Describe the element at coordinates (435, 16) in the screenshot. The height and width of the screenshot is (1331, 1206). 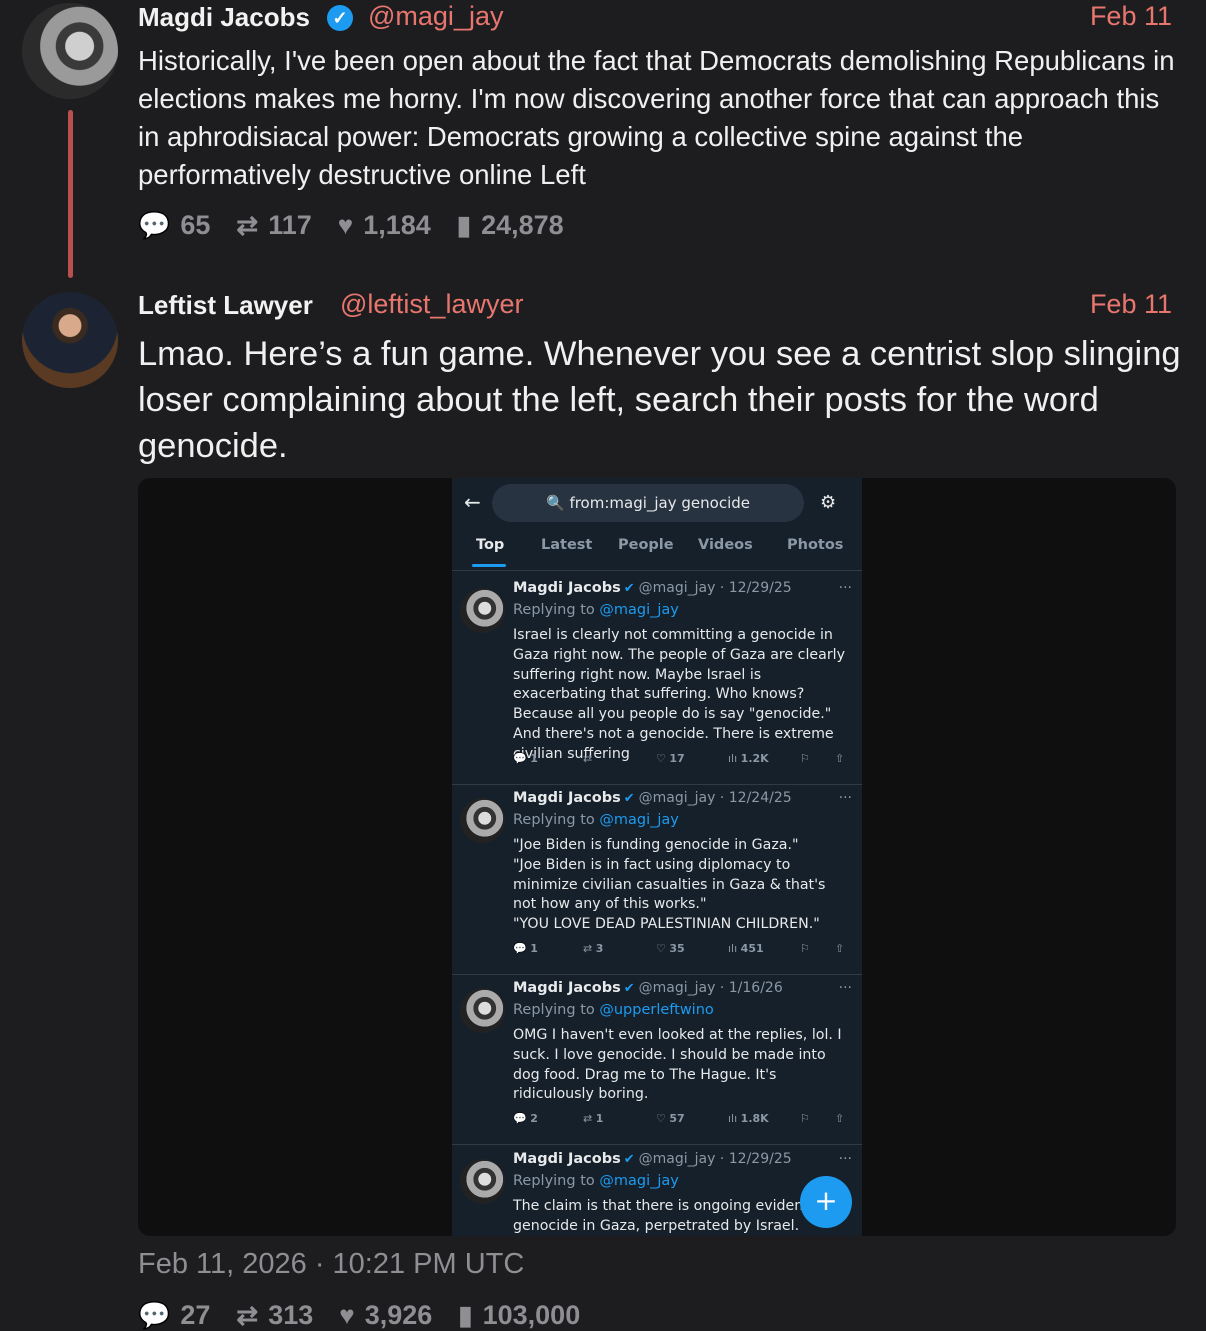
I see `author-handle: @magi_jay` at that location.